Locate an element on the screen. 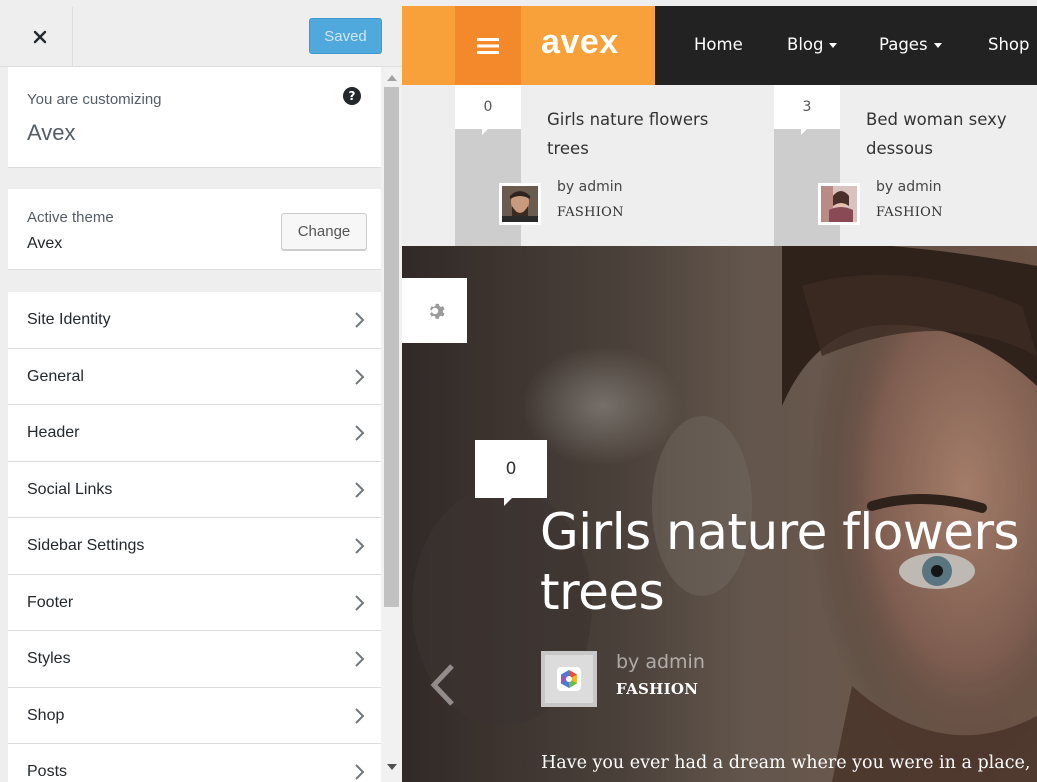  sidebar-scrollbar is located at coordinates (391, 424).